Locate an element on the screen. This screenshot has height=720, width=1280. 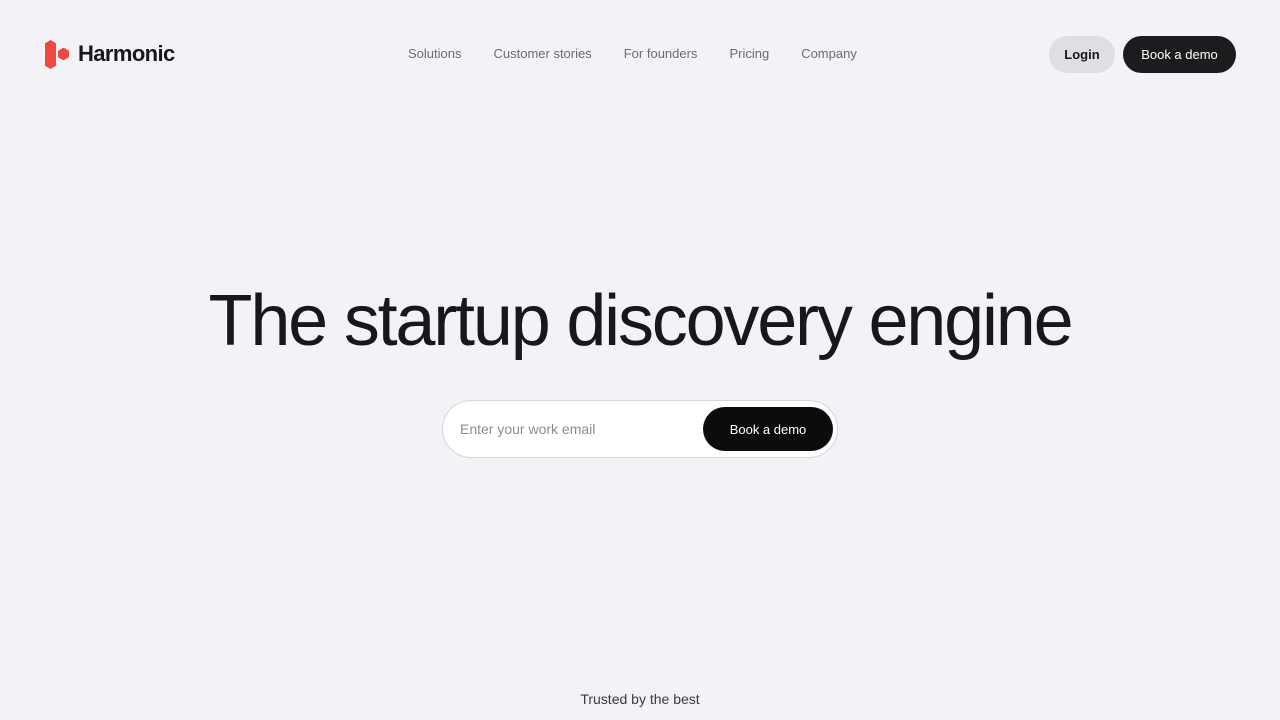
hero-title: The startup discovery engine is located at coordinates (641, 321).